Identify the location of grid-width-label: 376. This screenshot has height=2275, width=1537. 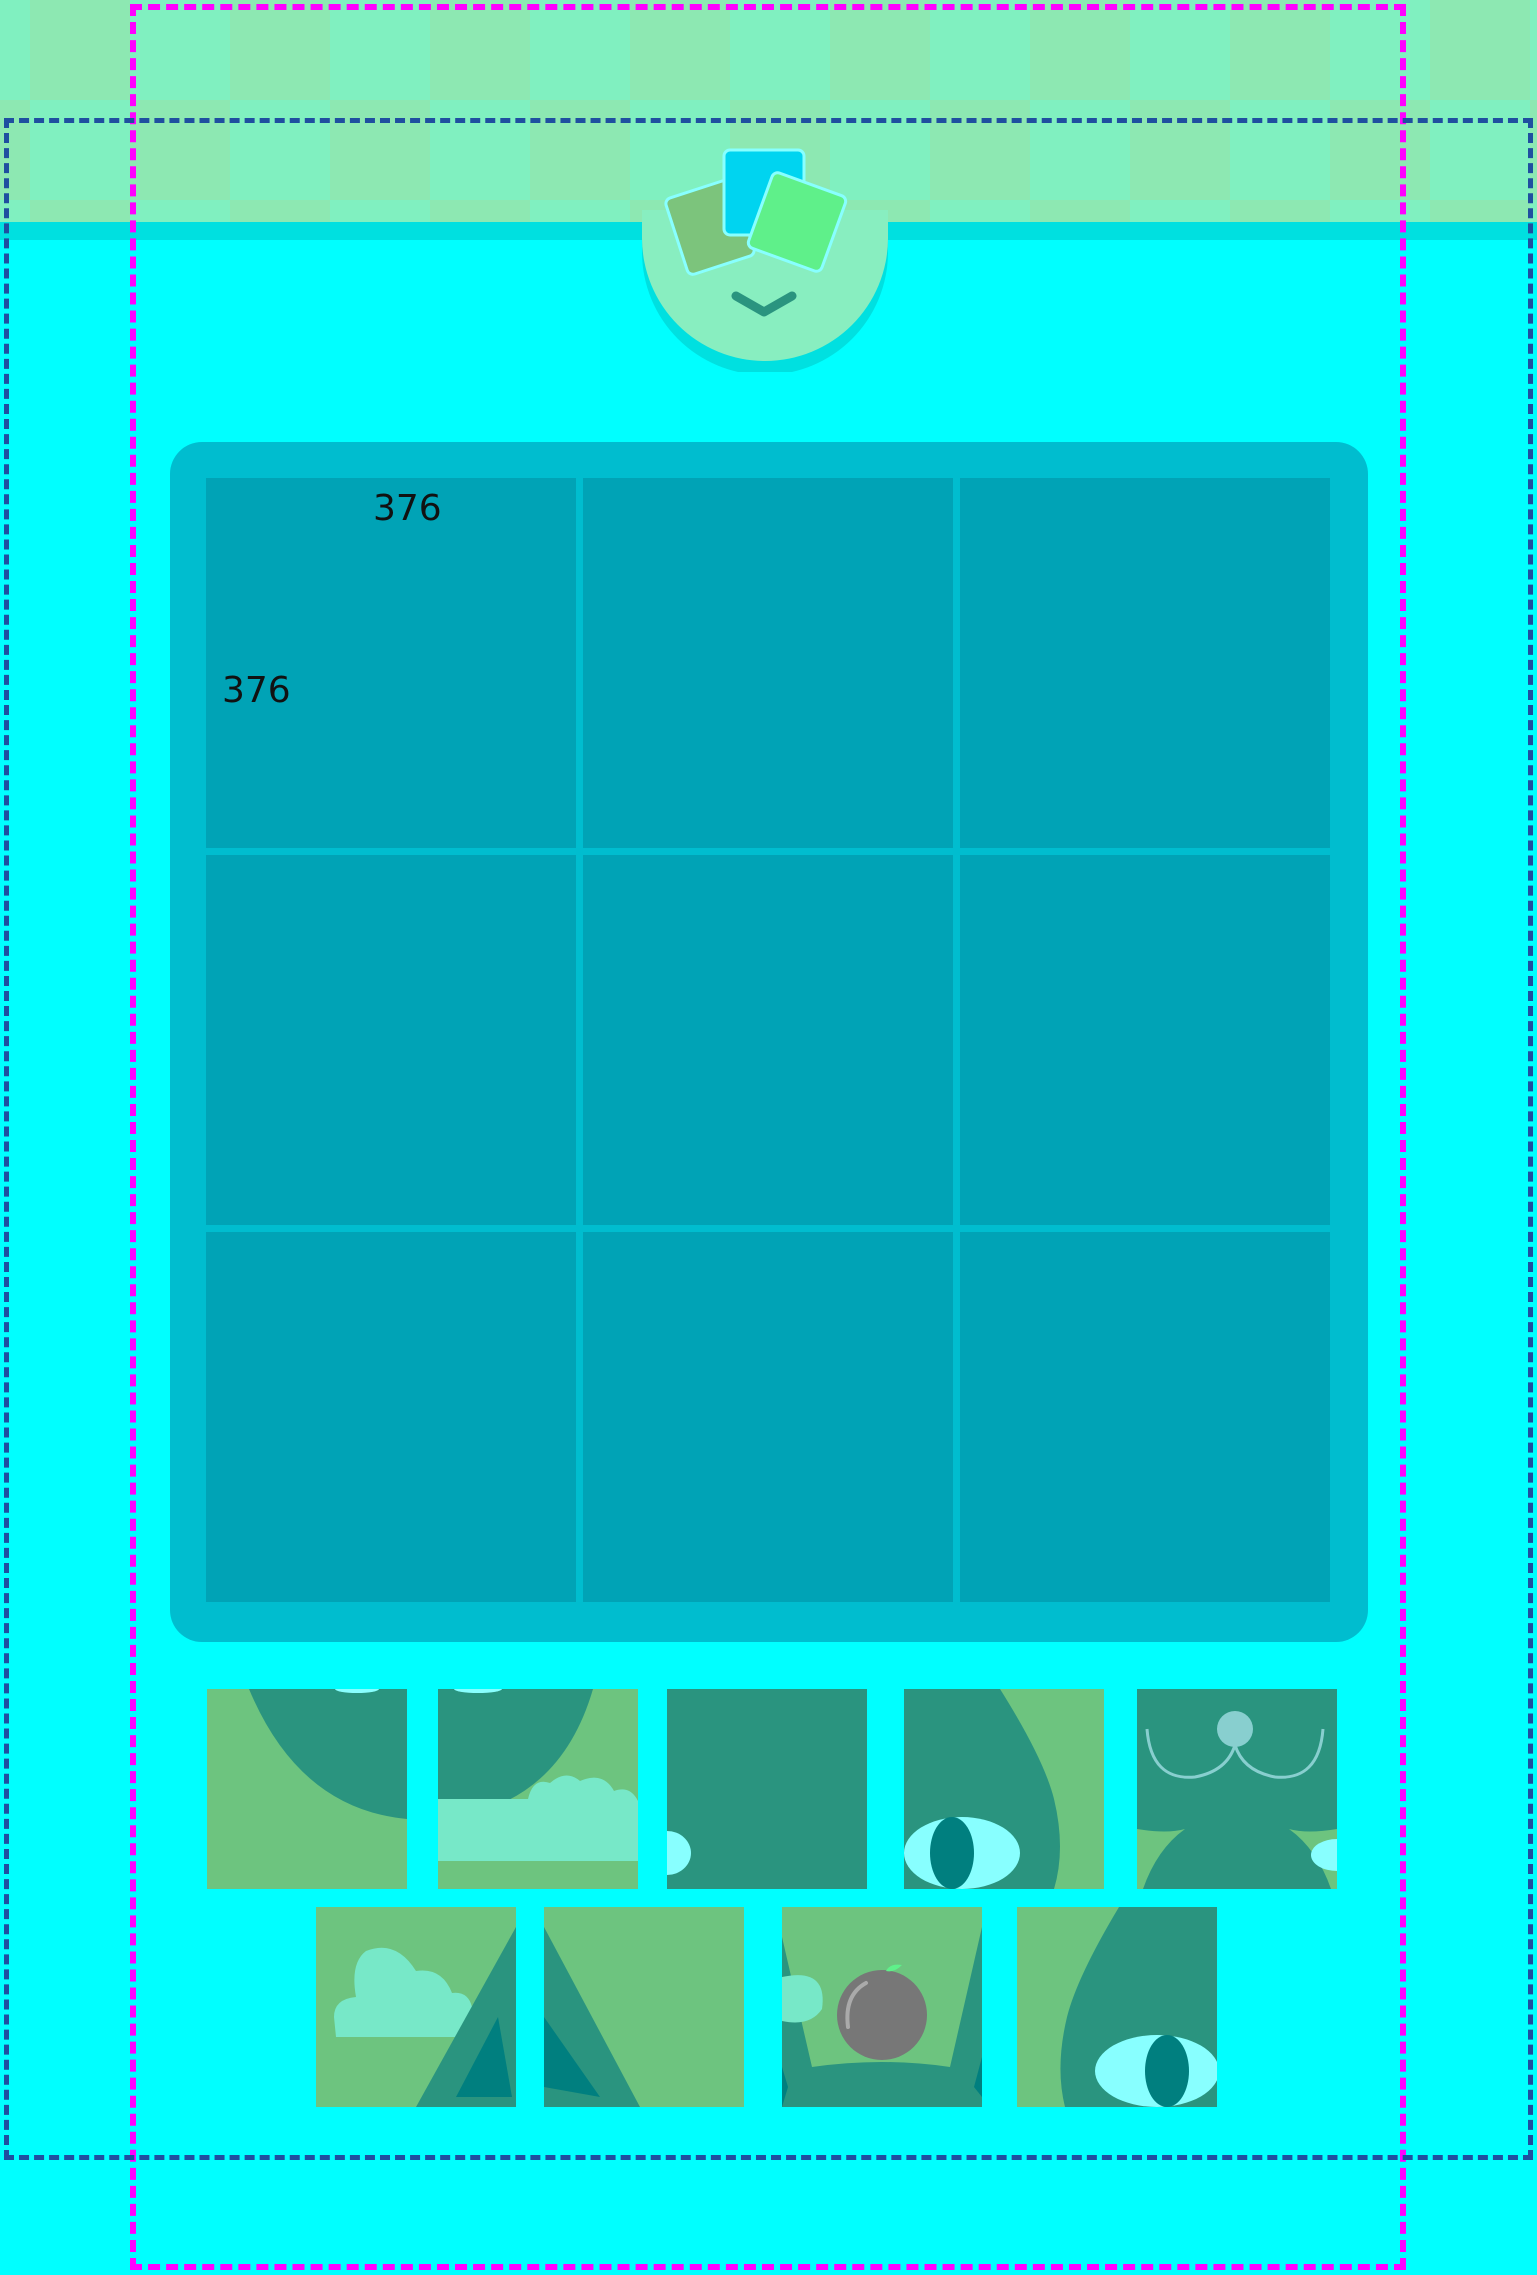
(407, 508).